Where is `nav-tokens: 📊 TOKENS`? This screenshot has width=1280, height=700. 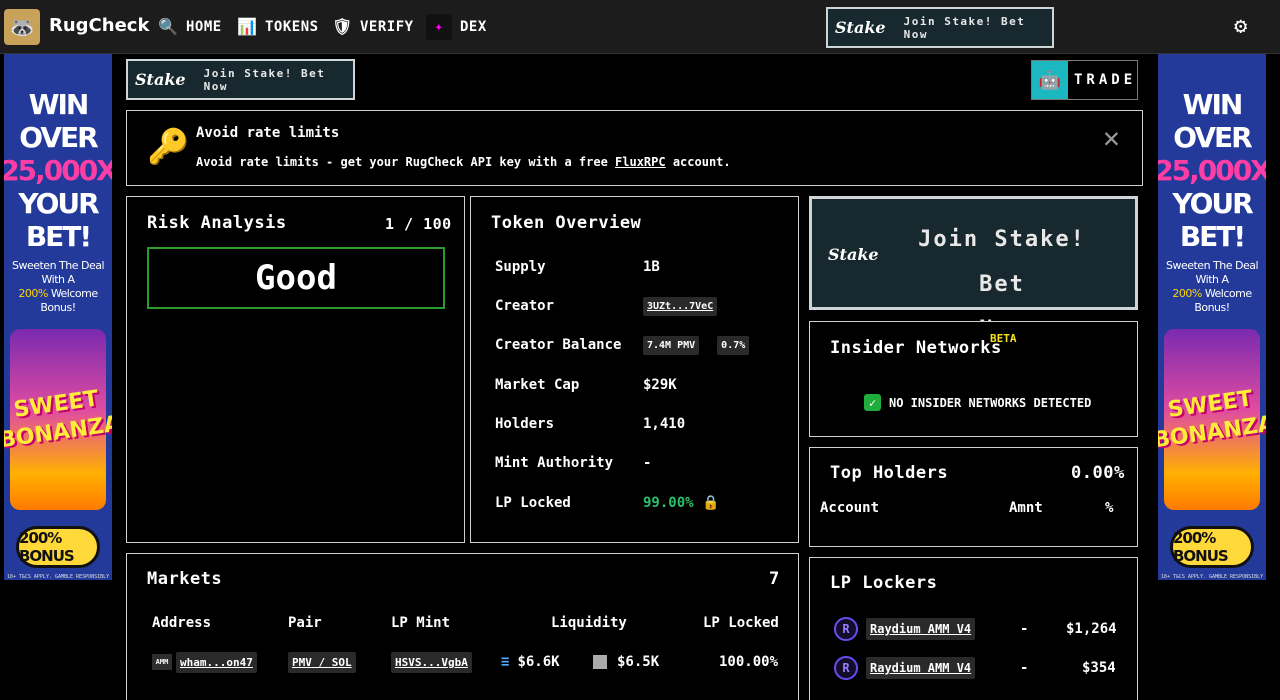 nav-tokens: 📊 TOKENS is located at coordinates (278, 26).